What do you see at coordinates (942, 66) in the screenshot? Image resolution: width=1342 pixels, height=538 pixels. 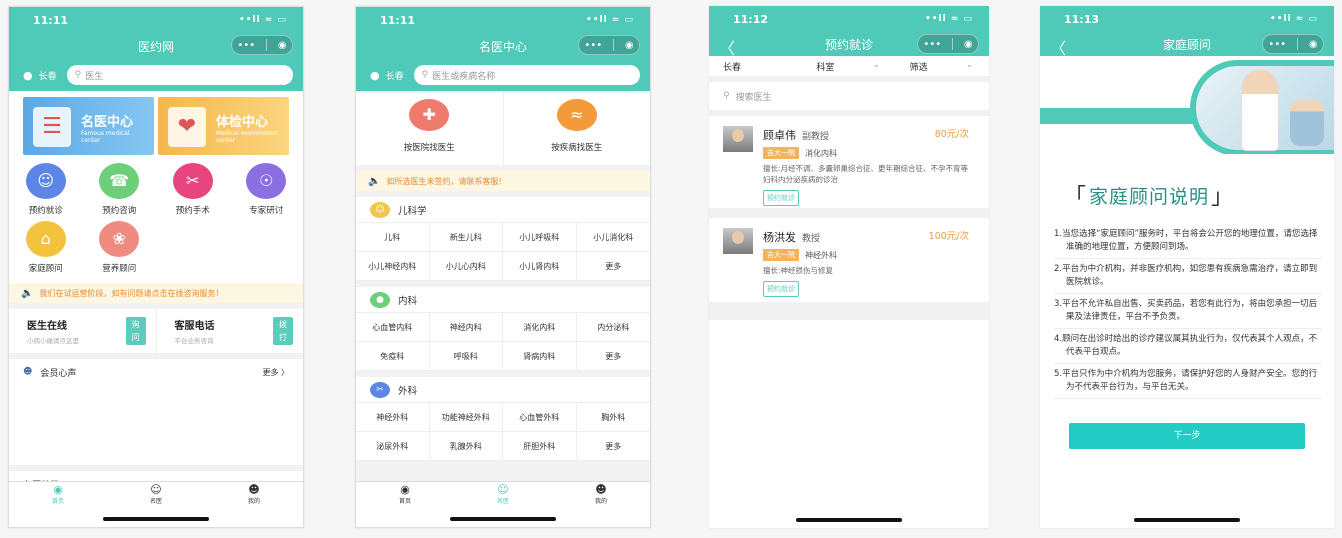 I see `filter-more: 筛选 ⌄` at bounding box center [942, 66].